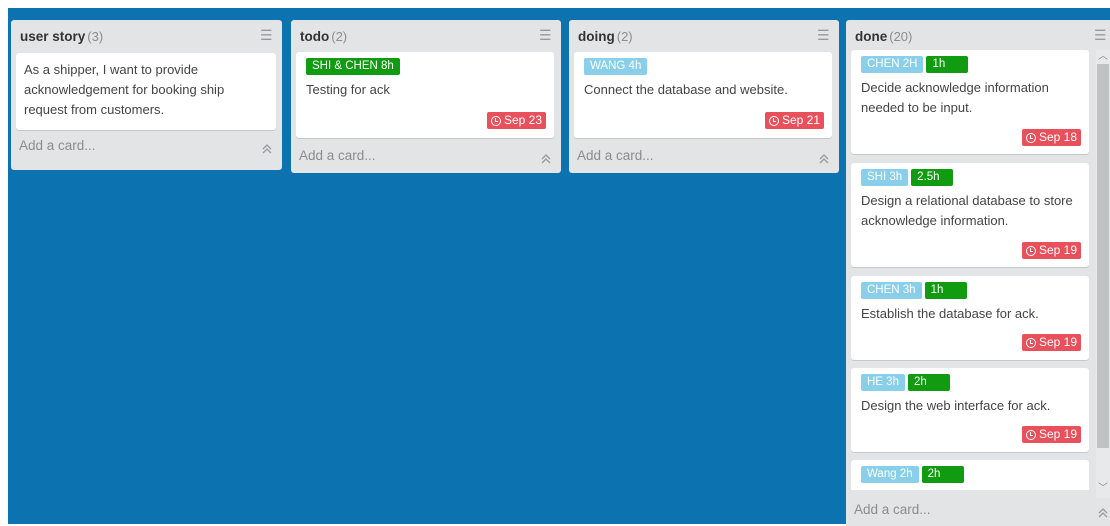 This screenshot has height=526, width=1110. Describe the element at coordinates (1103, 489) in the screenshot. I see `scroll-down-arrow-icon: ﹀` at that location.